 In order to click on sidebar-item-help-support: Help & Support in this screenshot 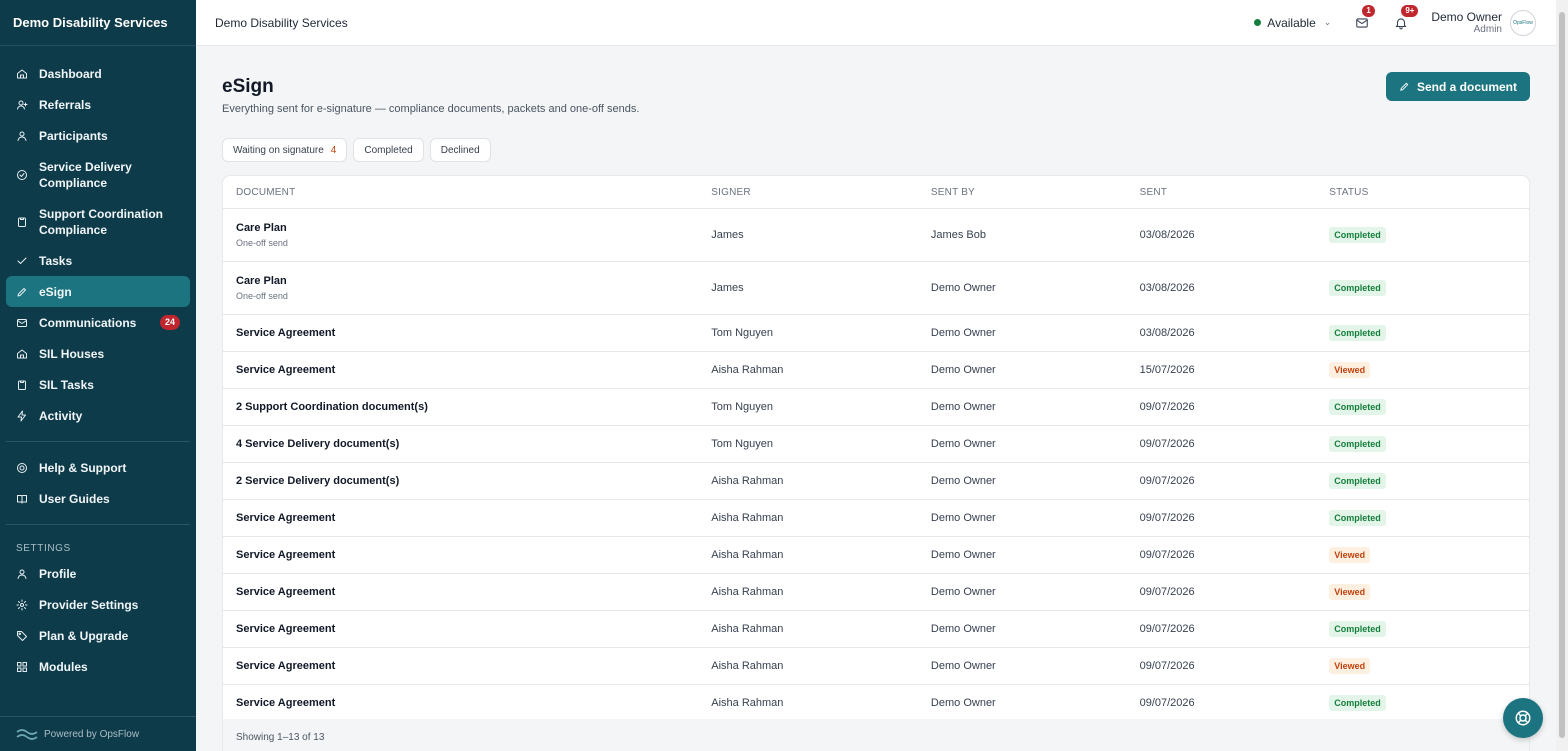, I will do `click(98, 467)`.